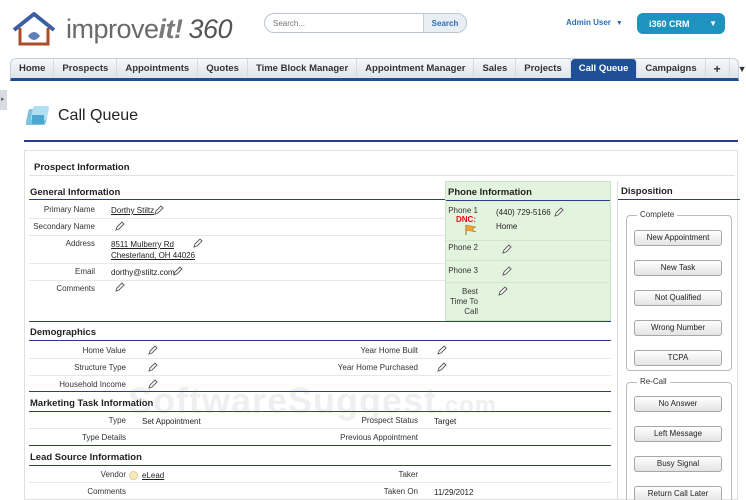  Describe the element at coordinates (604, 68) in the screenshot. I see `tab-call-queue: Call Queue` at that location.